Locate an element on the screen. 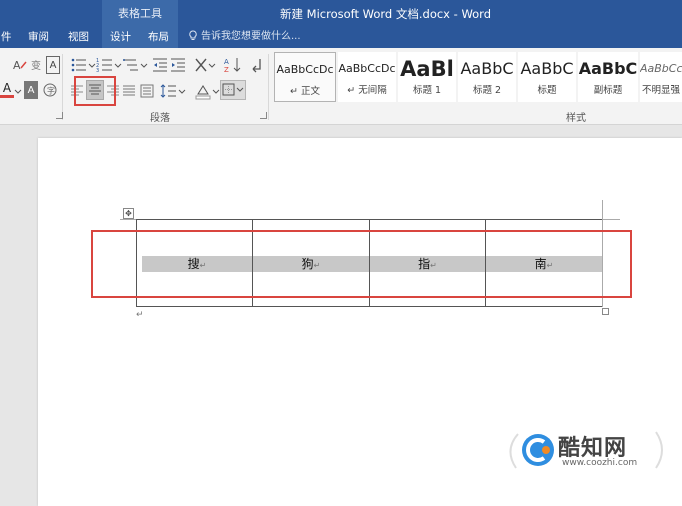  svg-text: 变 is located at coordinates (36, 65).